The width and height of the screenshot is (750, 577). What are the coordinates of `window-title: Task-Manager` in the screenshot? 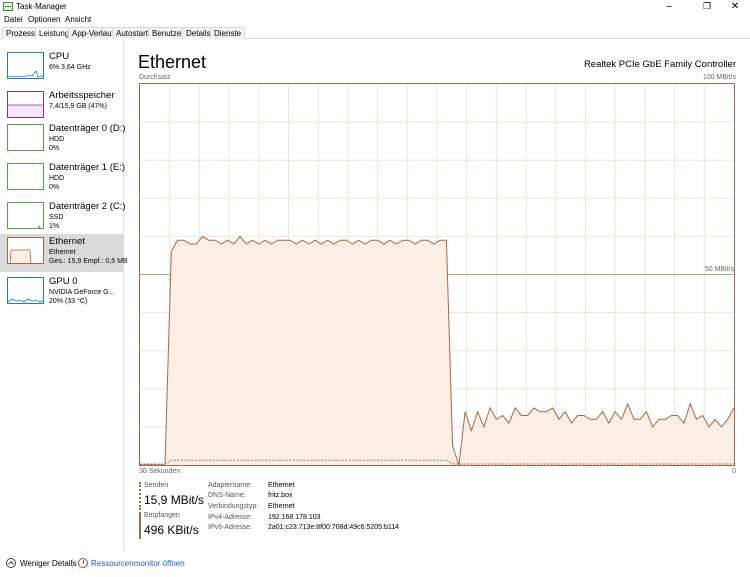 It's located at (41, 6).